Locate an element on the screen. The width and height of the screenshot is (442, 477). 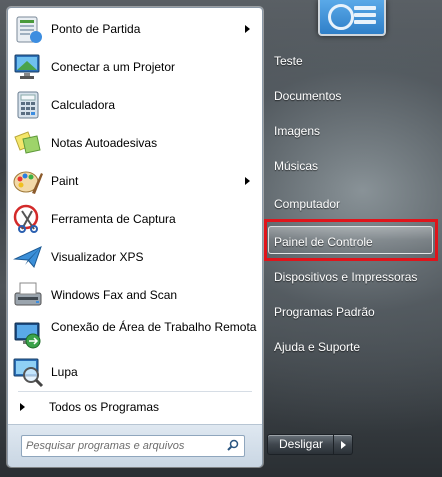
magnifier-icon is located at coordinates (28, 373).